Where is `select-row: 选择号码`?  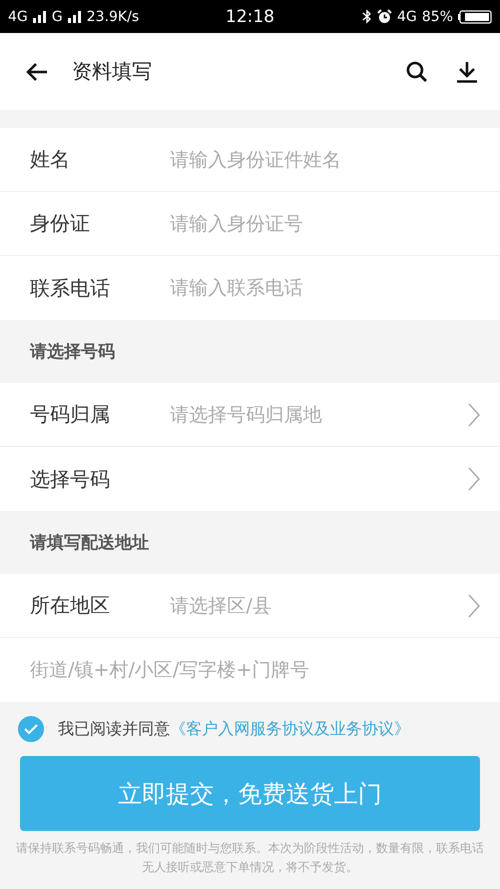 select-row: 选择号码 is located at coordinates (250, 479).